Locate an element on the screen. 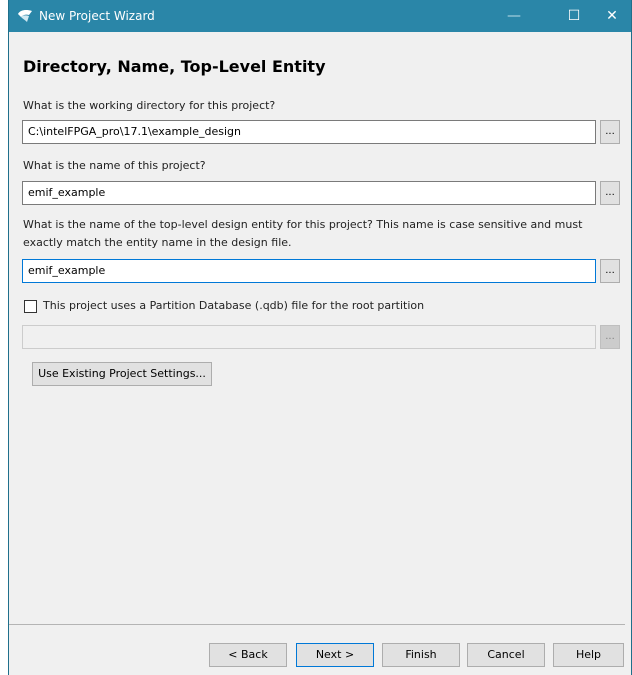  footer-divider is located at coordinates (317, 624).